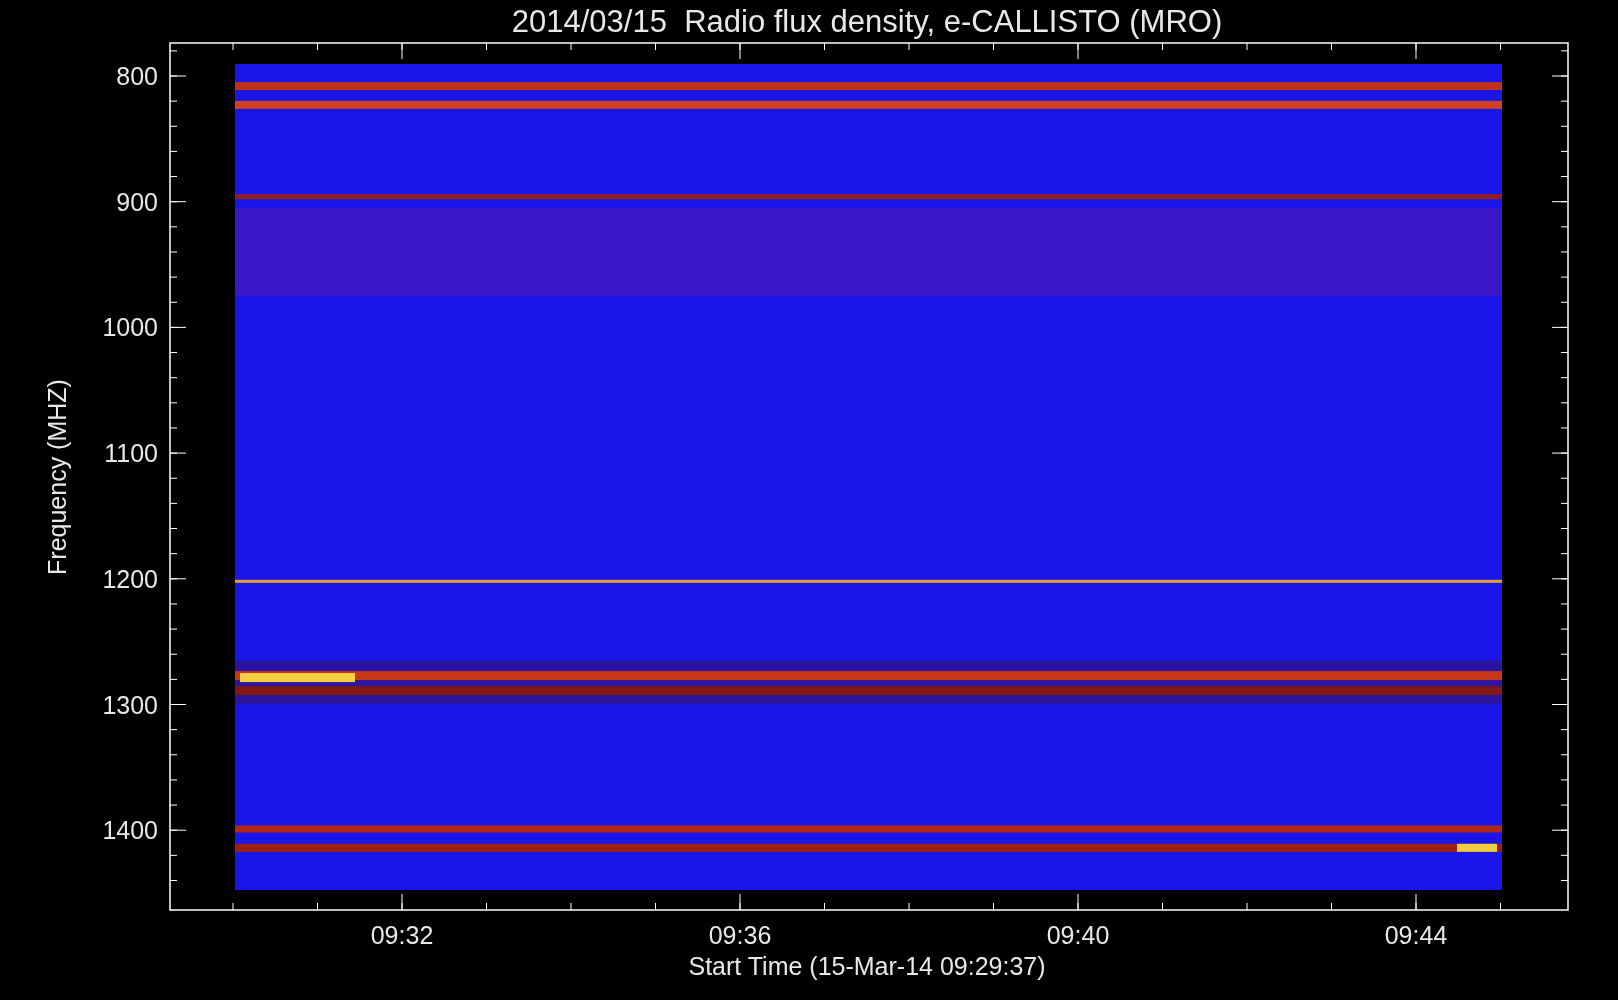 The width and height of the screenshot is (1618, 1000). What do you see at coordinates (740, 935) in the screenshot?
I see `axis-tick-label: 09:36` at bounding box center [740, 935].